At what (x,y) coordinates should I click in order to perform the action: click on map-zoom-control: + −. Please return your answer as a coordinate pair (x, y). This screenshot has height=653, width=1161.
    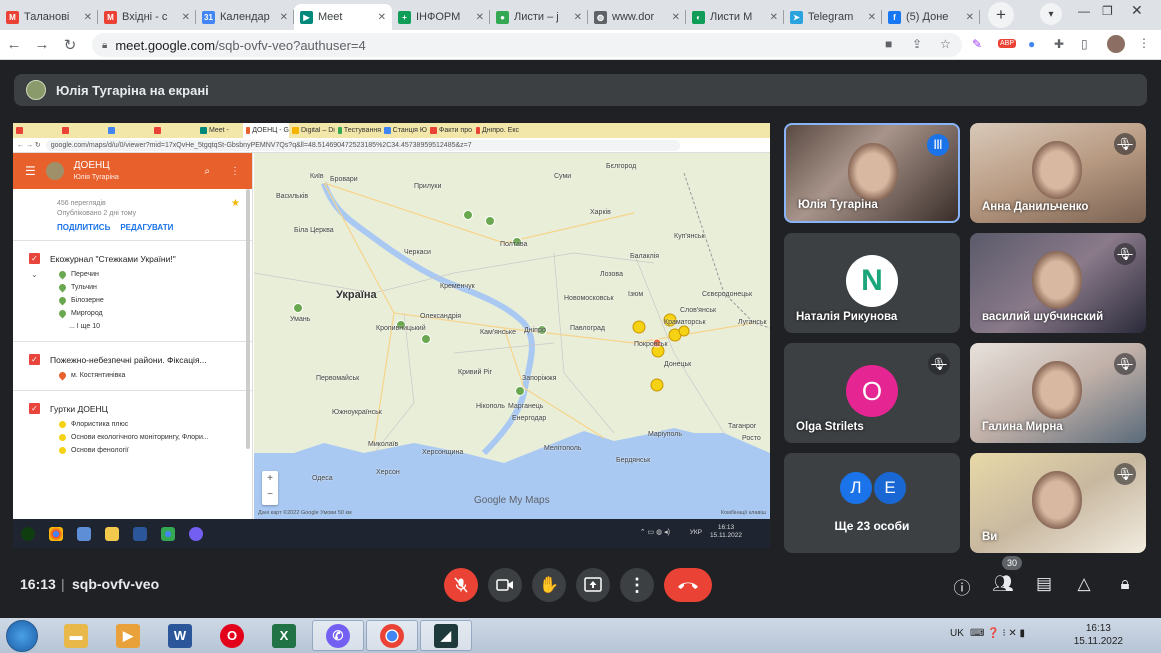
    Looking at the image, I should click on (270, 488).